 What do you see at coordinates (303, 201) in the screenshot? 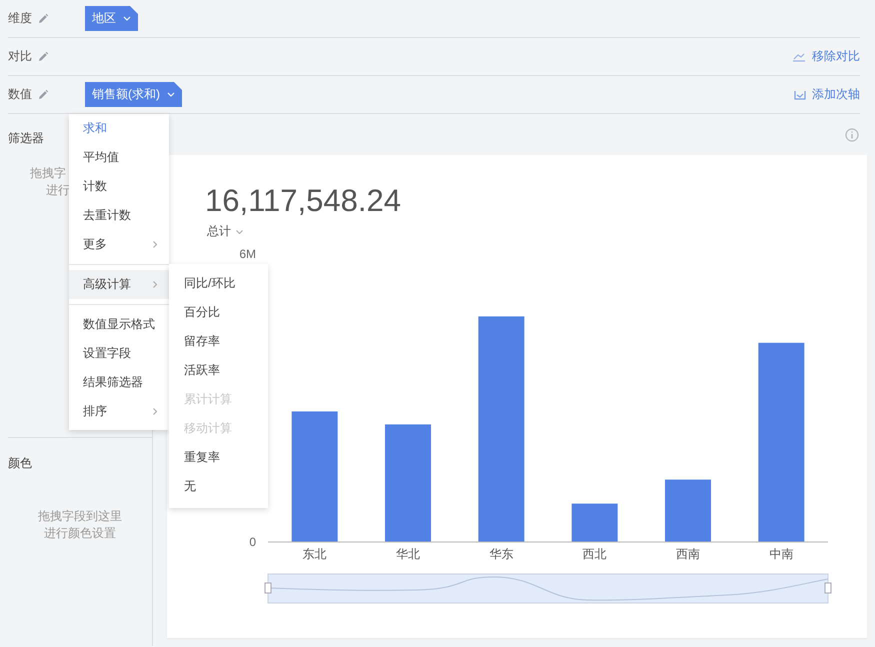
I see `total-value: 16,117,548.24` at bounding box center [303, 201].